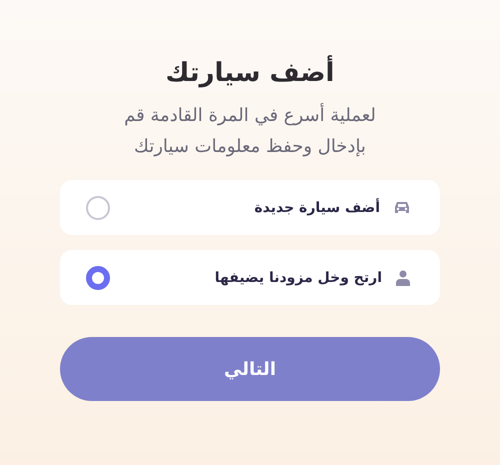  What do you see at coordinates (402, 207) in the screenshot?
I see `car-icon` at bounding box center [402, 207].